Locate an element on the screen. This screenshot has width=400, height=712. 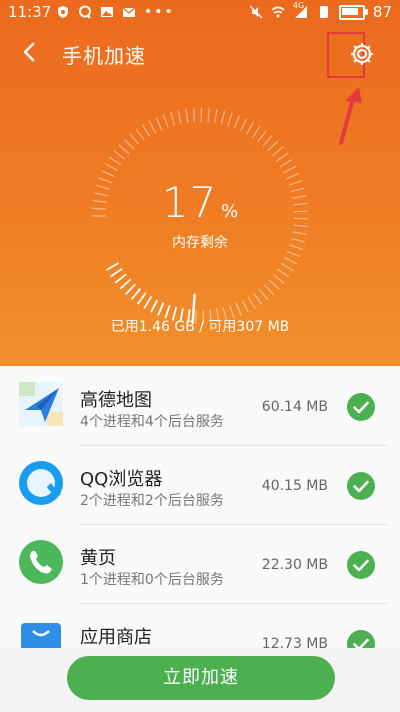
memory-usage-text: 已用1.46 GB / 可用307 MB is located at coordinates (200, 327).